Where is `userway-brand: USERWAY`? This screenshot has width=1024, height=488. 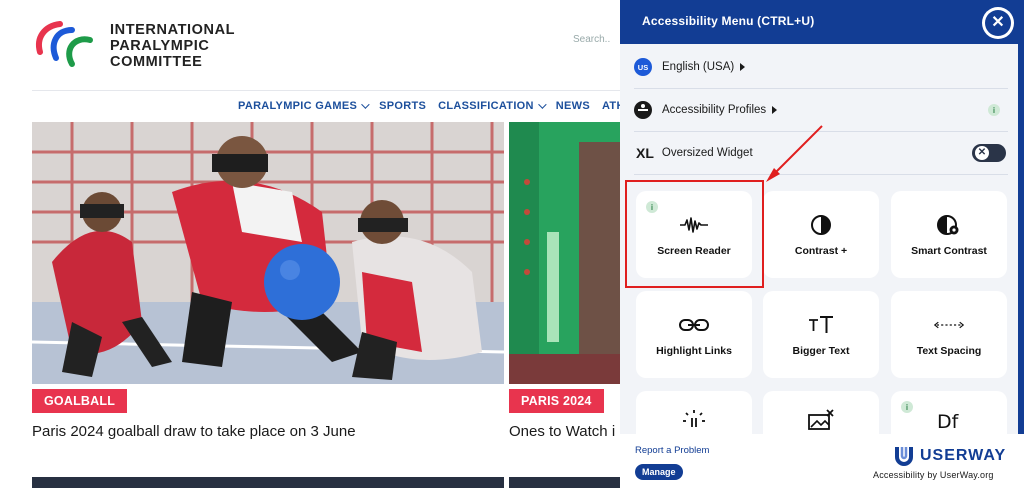 userway-brand: USERWAY is located at coordinates (950, 456).